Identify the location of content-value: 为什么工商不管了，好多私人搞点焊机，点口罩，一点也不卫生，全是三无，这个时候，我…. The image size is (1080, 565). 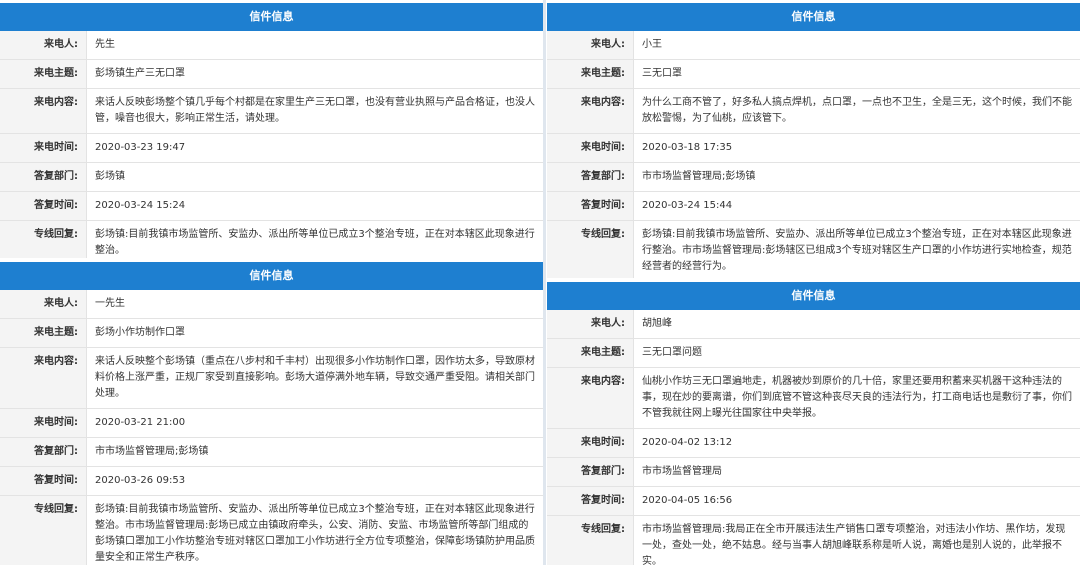
(856, 111).